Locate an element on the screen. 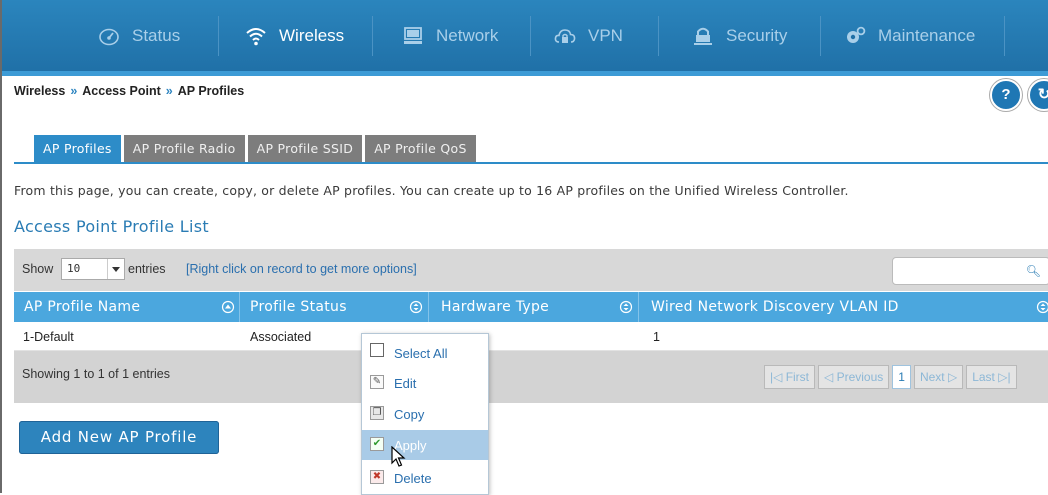 The image size is (1048, 495). table-row: 1-Default Associated 1 is located at coordinates (531, 337).